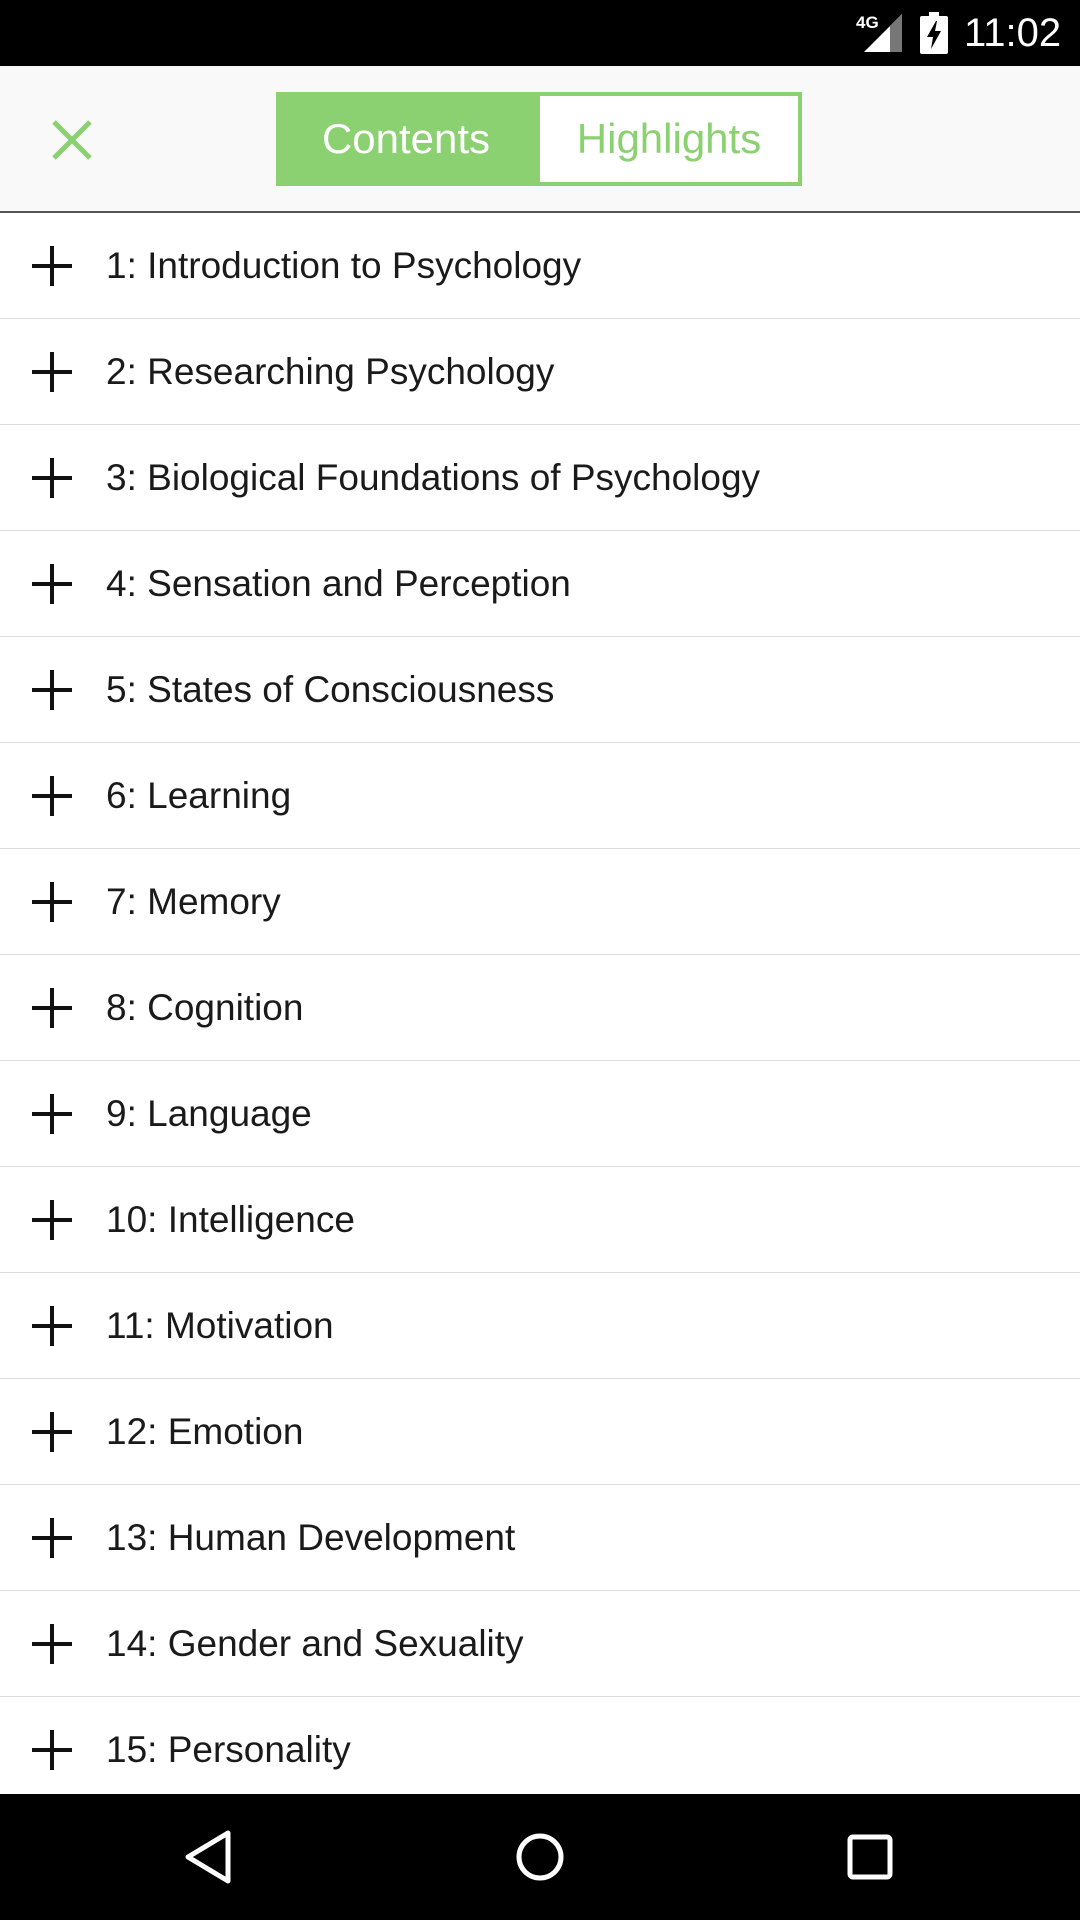 This screenshot has width=1080, height=1920. What do you see at coordinates (1013, 33) in the screenshot?
I see `clock: 11:02` at bounding box center [1013, 33].